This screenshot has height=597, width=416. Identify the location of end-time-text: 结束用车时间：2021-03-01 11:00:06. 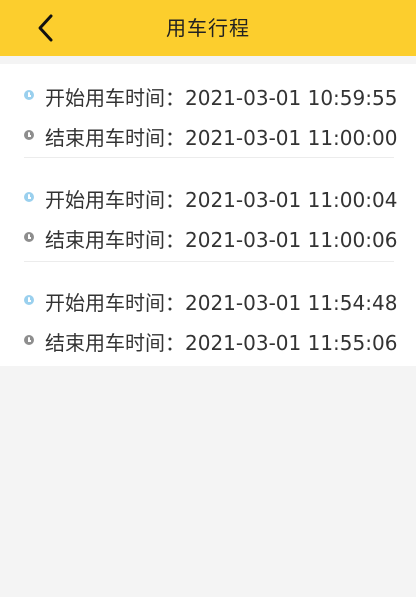
(221, 240).